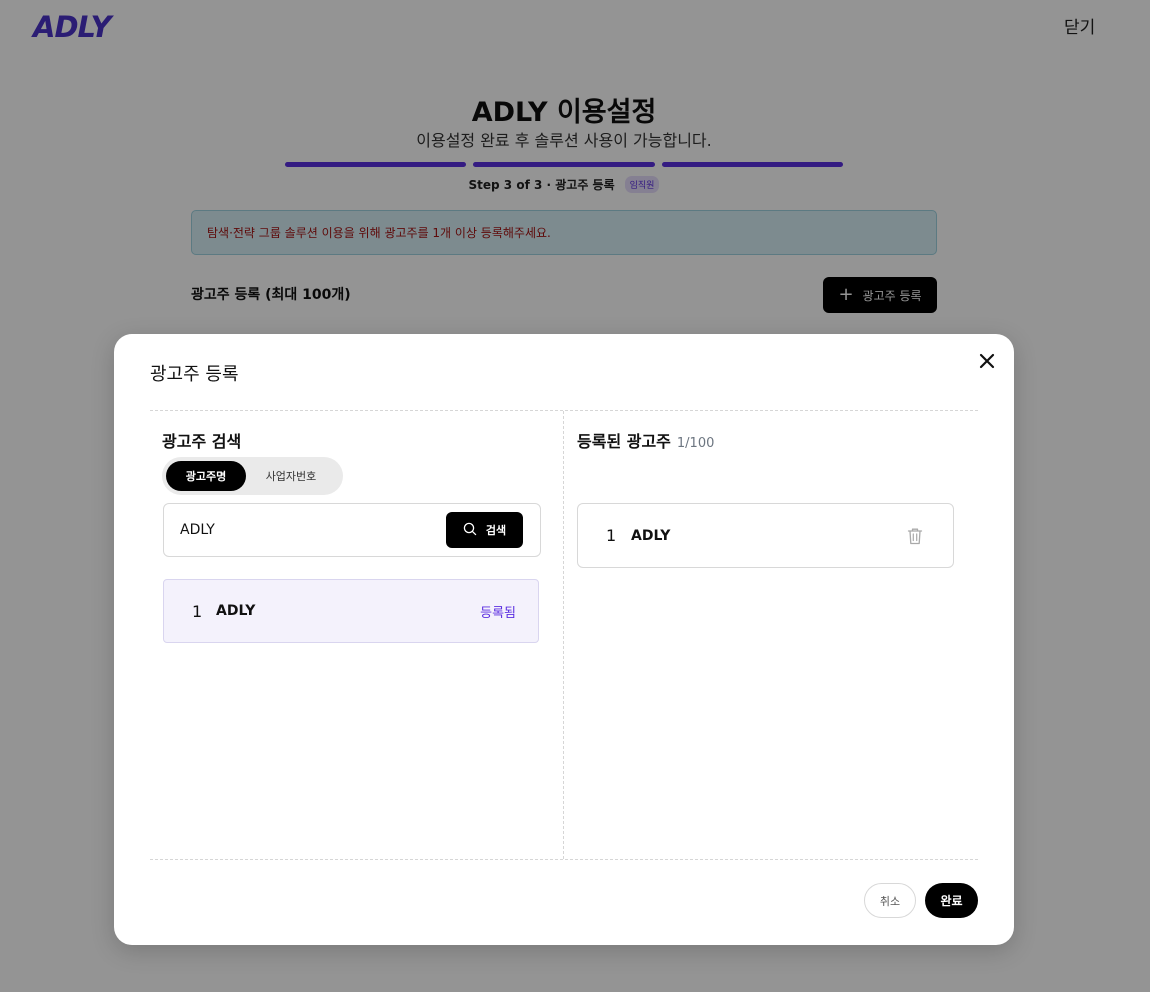  What do you see at coordinates (470, 530) in the screenshot?
I see `search-icon` at bounding box center [470, 530].